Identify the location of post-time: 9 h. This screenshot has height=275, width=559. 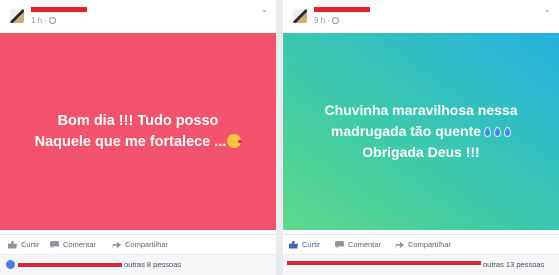
(319, 20).